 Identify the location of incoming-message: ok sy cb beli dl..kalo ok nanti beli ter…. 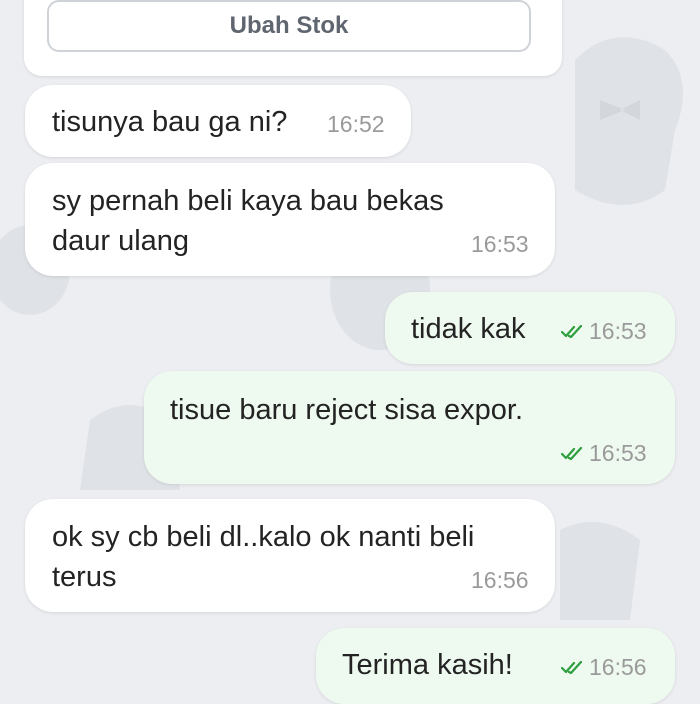
(290, 555).